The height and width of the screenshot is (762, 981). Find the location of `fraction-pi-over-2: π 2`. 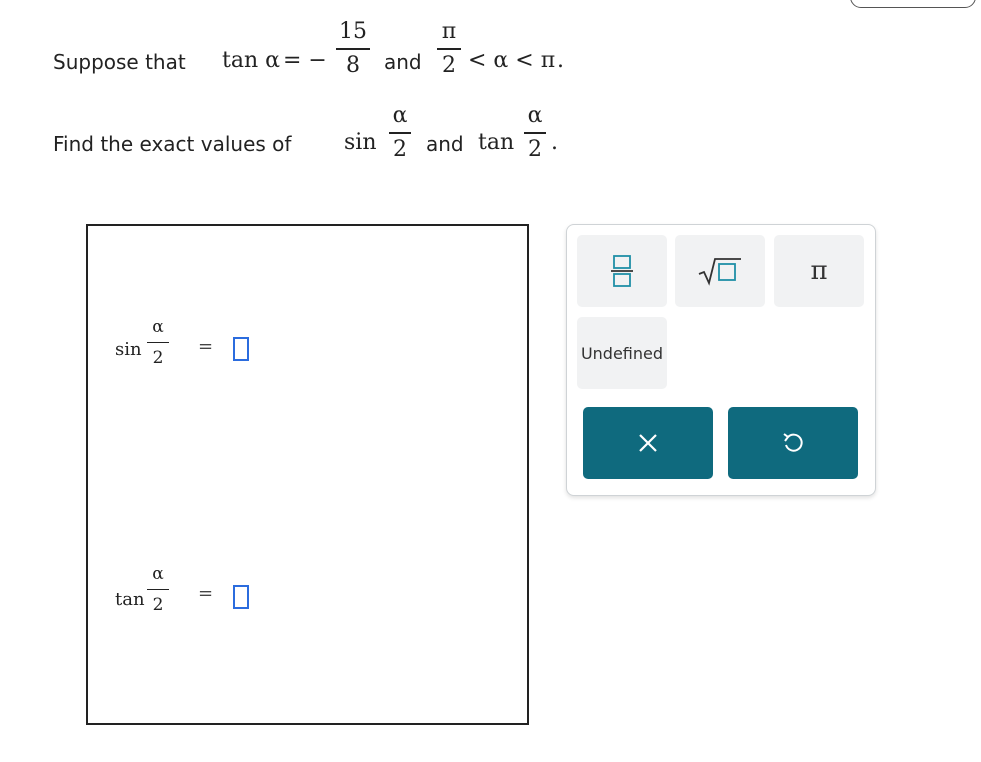

fraction-pi-over-2: π 2 is located at coordinates (449, 49).